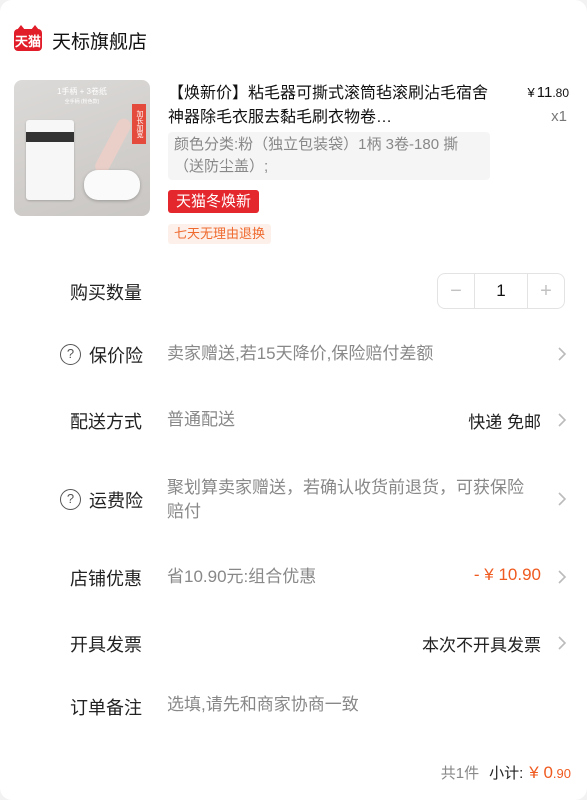  I want to click on promo-badge: 天猫冬焕新, so click(214, 201).